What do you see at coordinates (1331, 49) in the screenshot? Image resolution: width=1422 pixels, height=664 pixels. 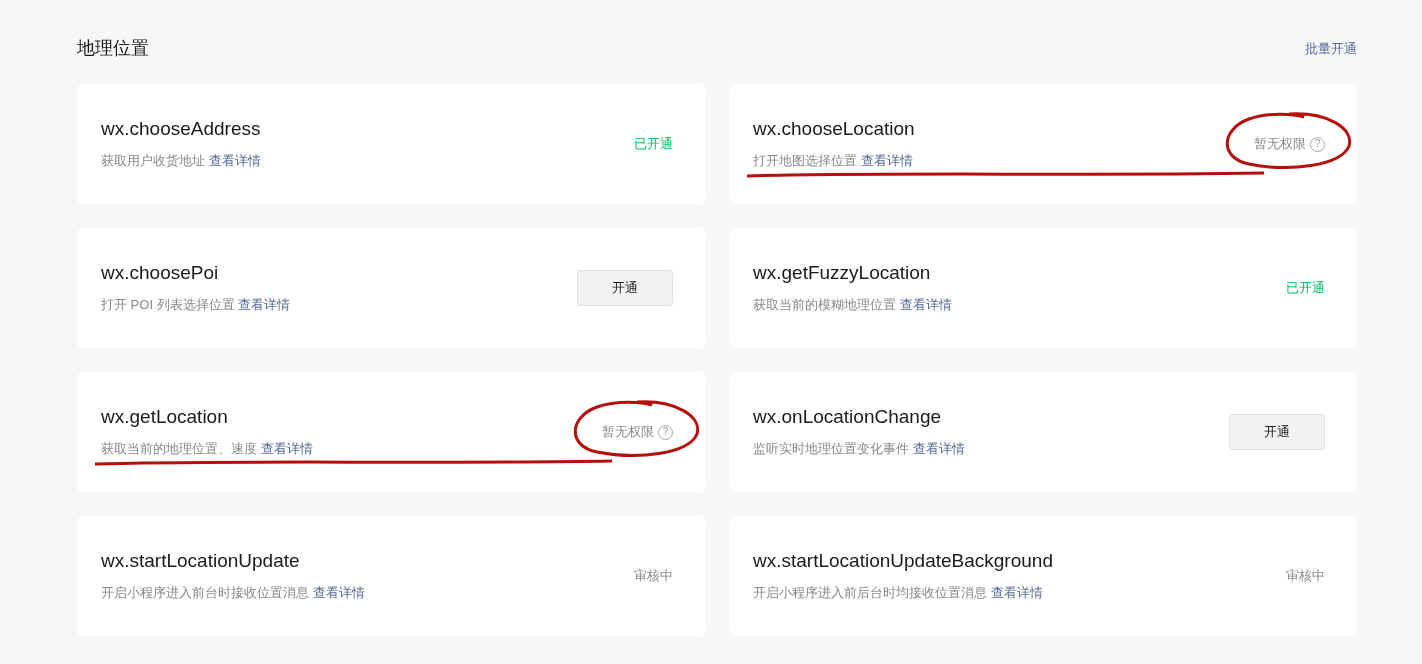 I see `batch-enable-link: 批量开通` at bounding box center [1331, 49].